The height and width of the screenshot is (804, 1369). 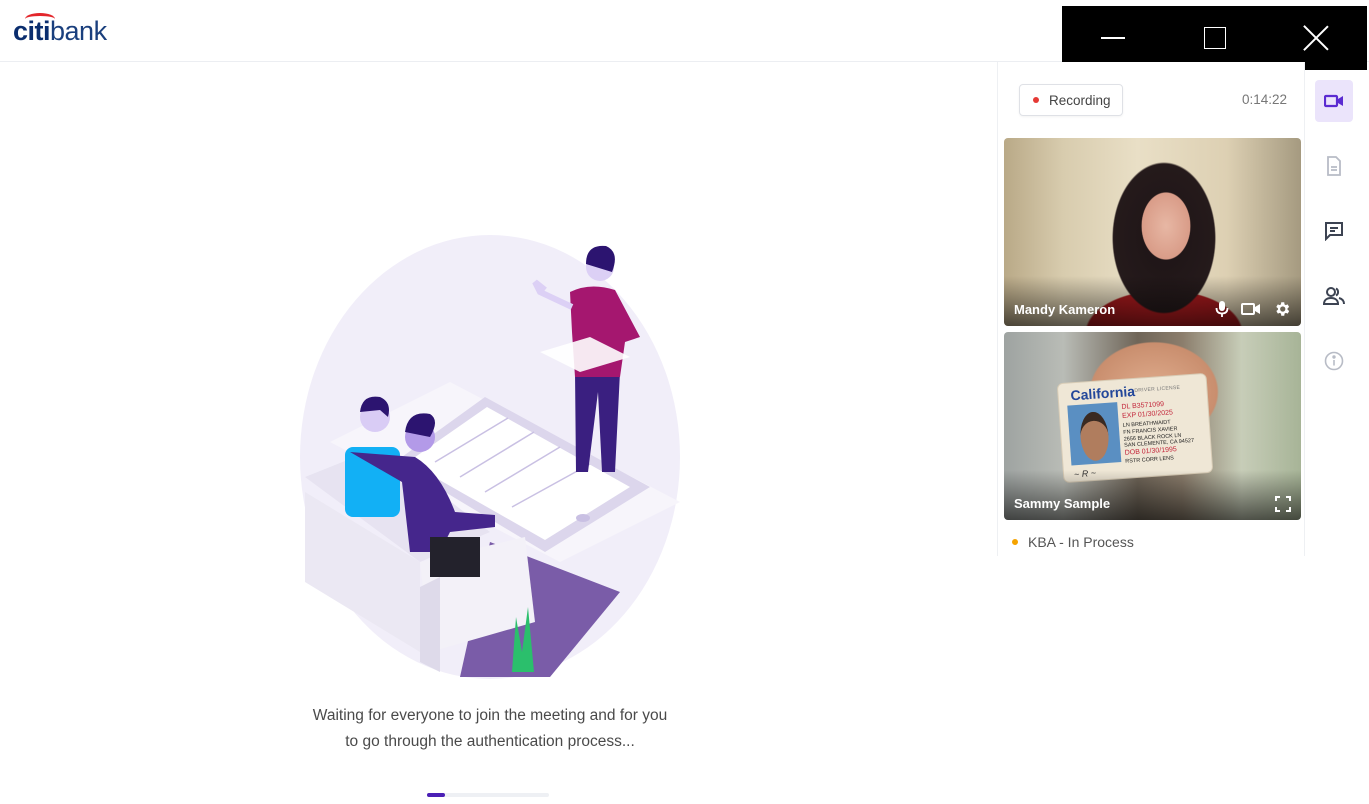 I want to click on camera-icon, so click(x=1251, y=309).